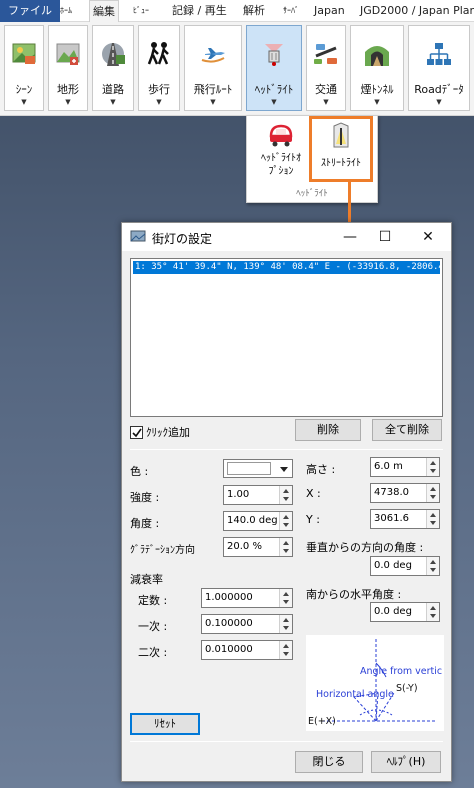 The height and width of the screenshot is (788, 474). What do you see at coordinates (146, 579) in the screenshot?
I see `attenuation-label: 減衰率` at bounding box center [146, 579].